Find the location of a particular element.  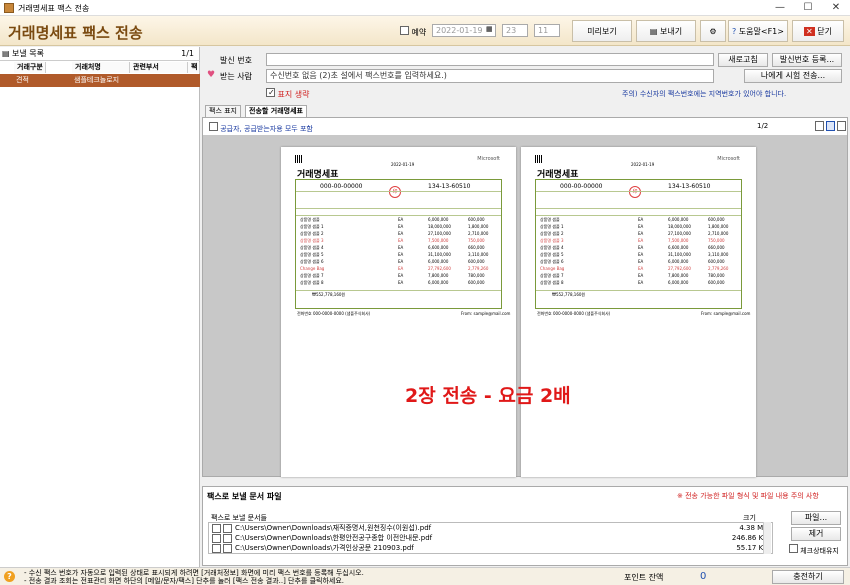

invoice-item-price: 7,800,000 is located at coordinates (438, 275).